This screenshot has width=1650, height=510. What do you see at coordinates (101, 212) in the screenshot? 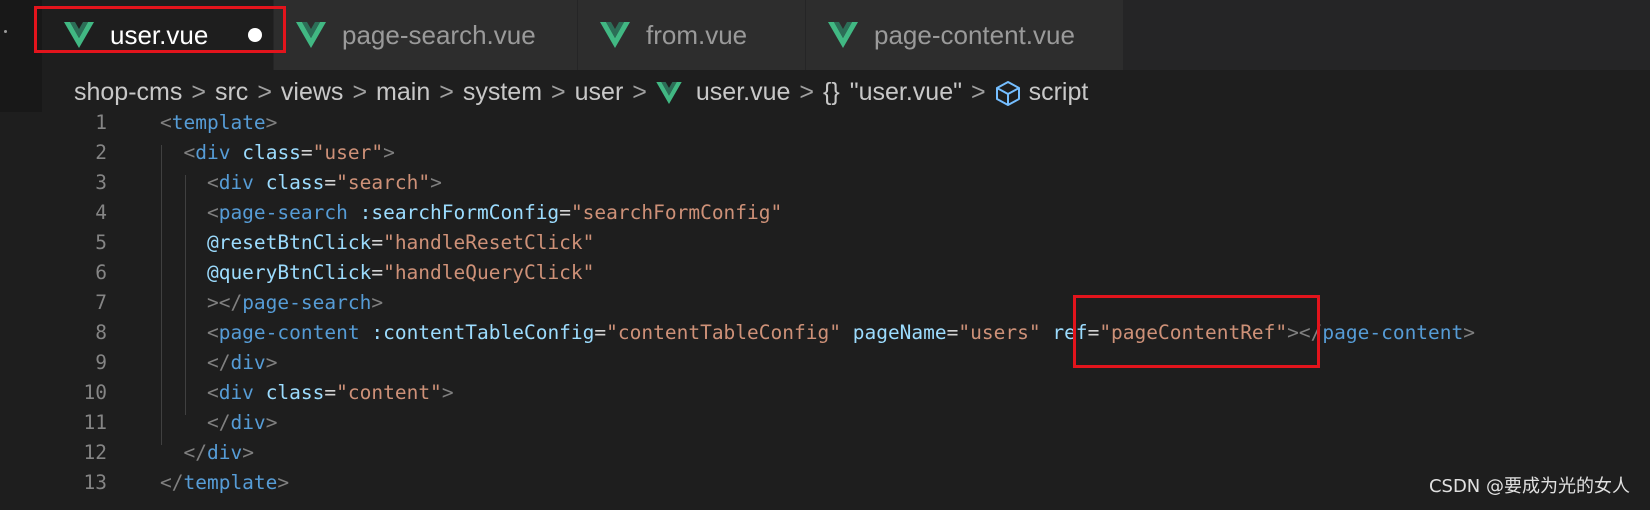
I see `line-number: 4` at bounding box center [101, 212].